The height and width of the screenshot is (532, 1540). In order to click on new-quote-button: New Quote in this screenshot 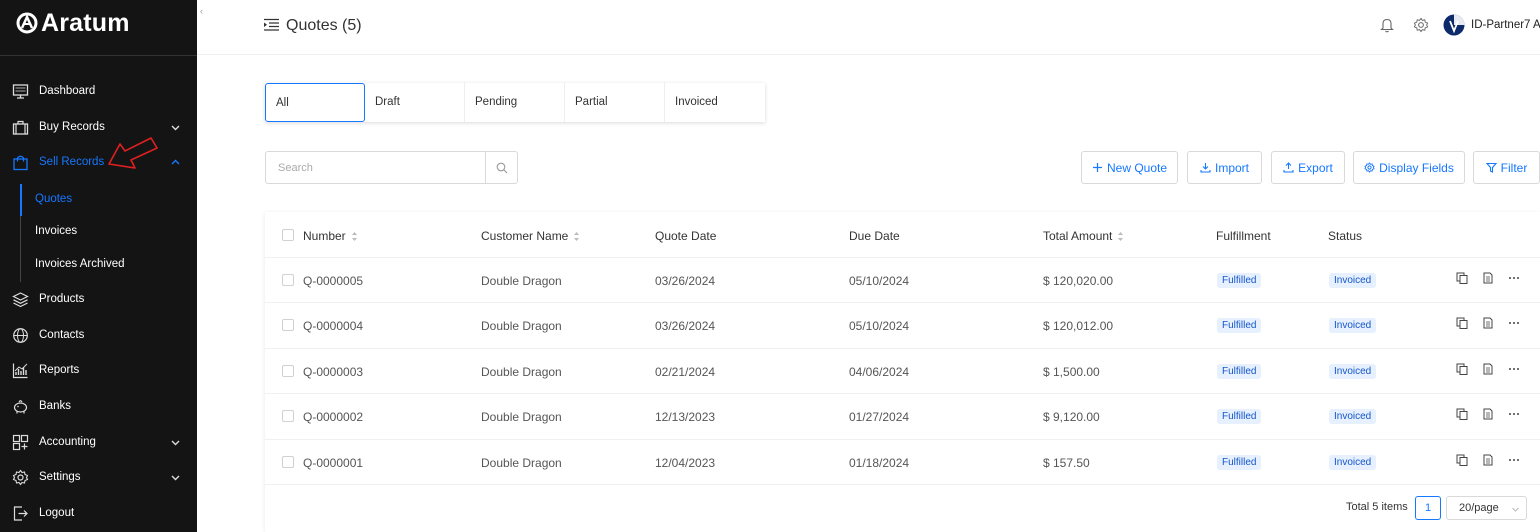, I will do `click(1129, 167)`.